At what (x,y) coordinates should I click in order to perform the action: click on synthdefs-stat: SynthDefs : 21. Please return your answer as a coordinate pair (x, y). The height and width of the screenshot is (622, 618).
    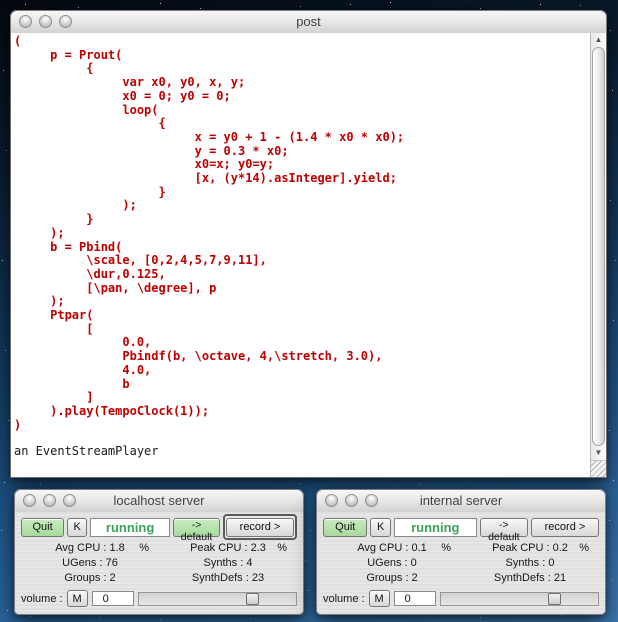
    Looking at the image, I should click on (530, 578).